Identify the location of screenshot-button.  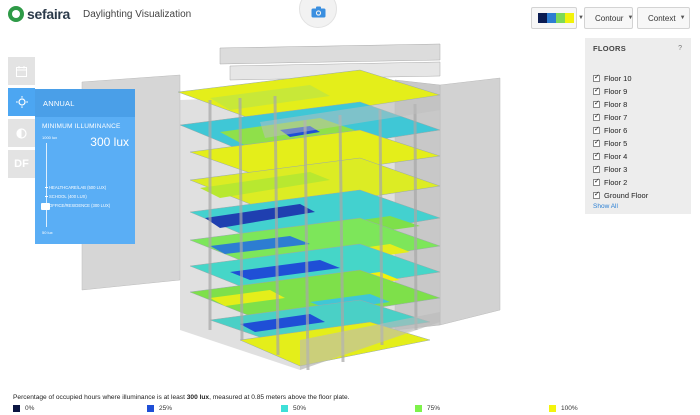
(318, 14).